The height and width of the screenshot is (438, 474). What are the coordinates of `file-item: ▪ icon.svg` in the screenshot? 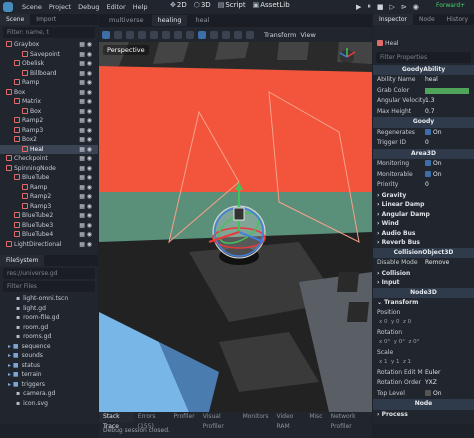 It's located at (49, 404).